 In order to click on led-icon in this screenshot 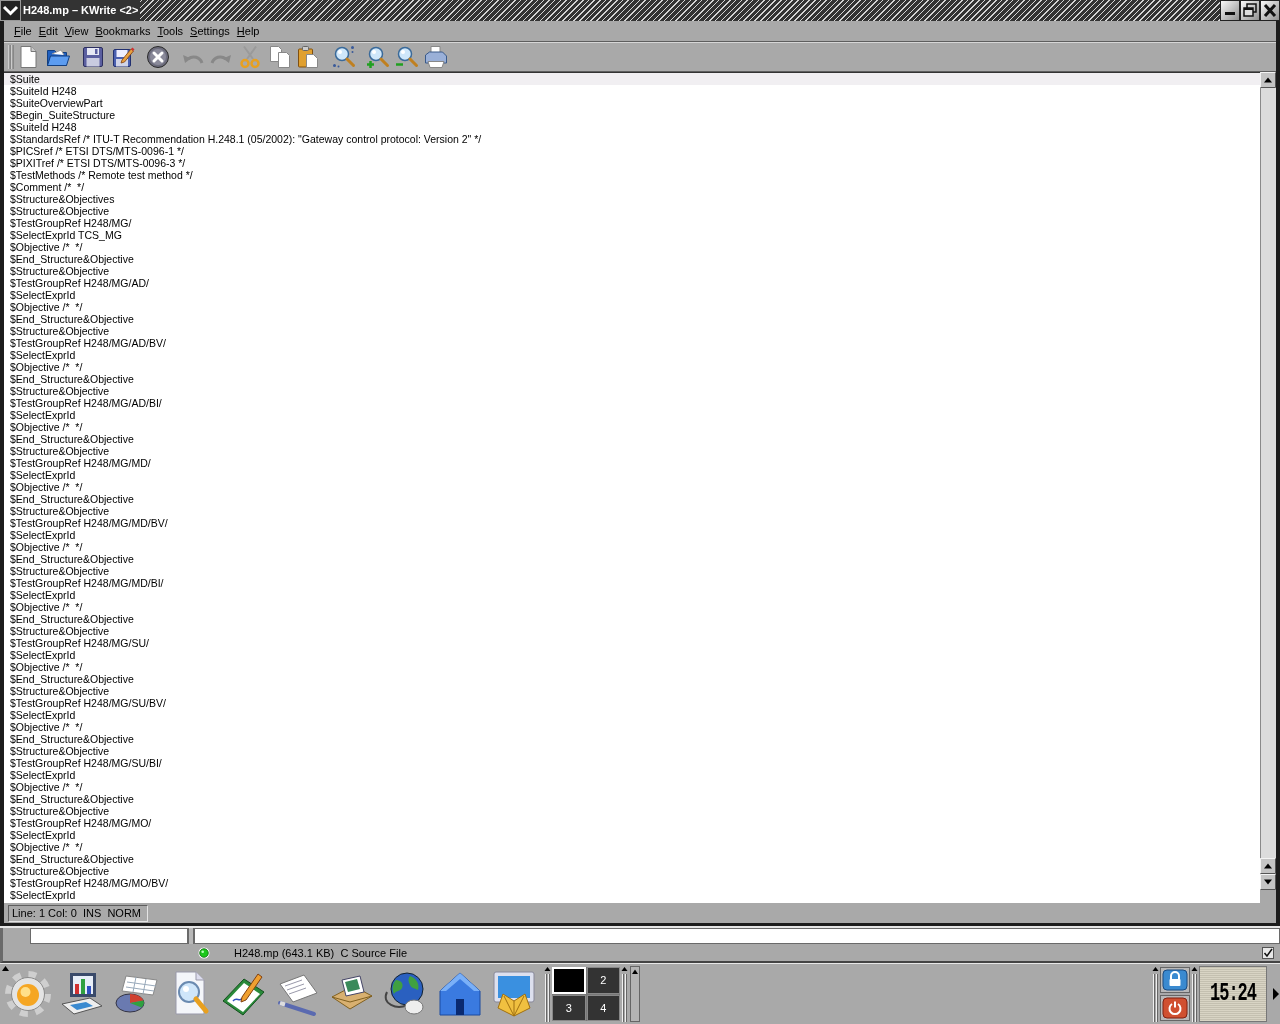, I will do `click(204, 952)`.